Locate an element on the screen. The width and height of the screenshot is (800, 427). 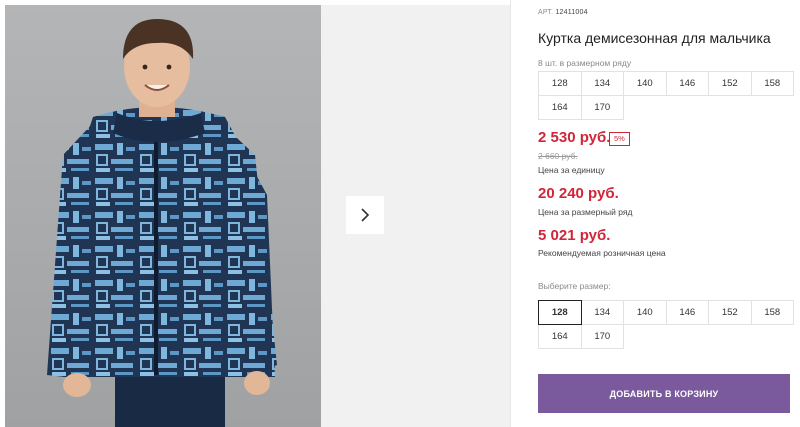
gallery-next-button is located at coordinates (365, 215).